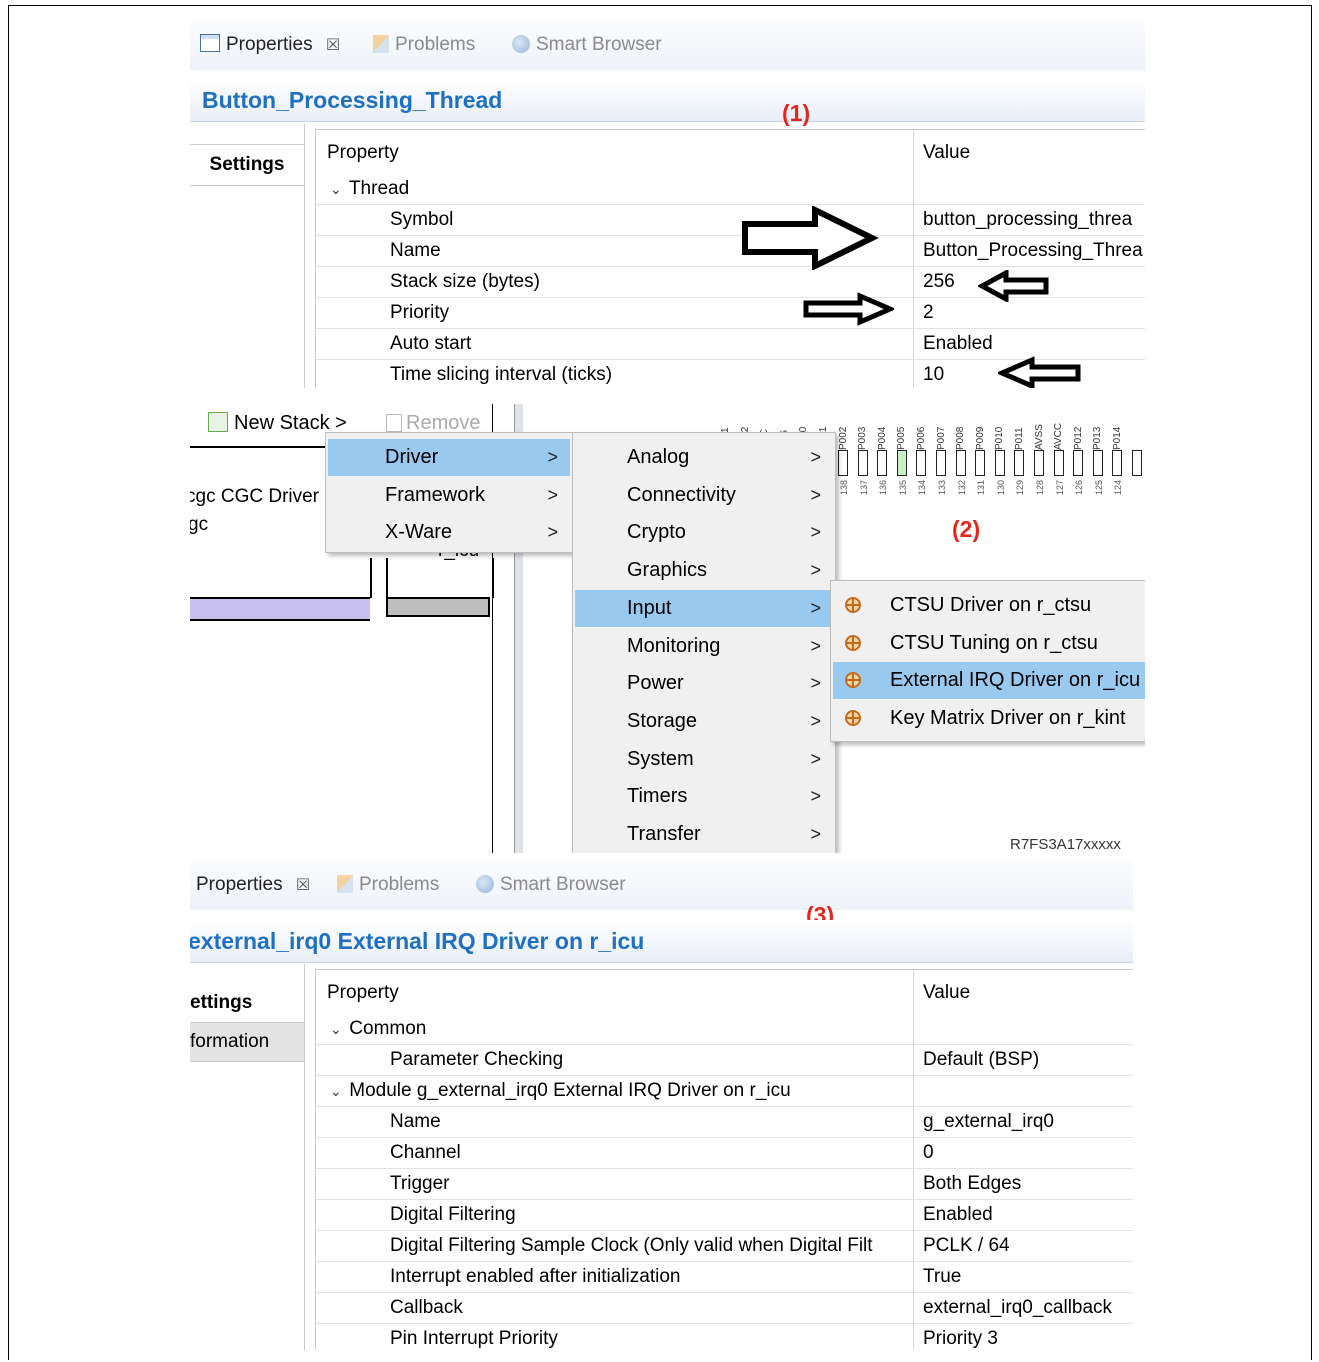  What do you see at coordinates (449, 495) in the screenshot?
I see `menu-item-framework: Framework >` at bounding box center [449, 495].